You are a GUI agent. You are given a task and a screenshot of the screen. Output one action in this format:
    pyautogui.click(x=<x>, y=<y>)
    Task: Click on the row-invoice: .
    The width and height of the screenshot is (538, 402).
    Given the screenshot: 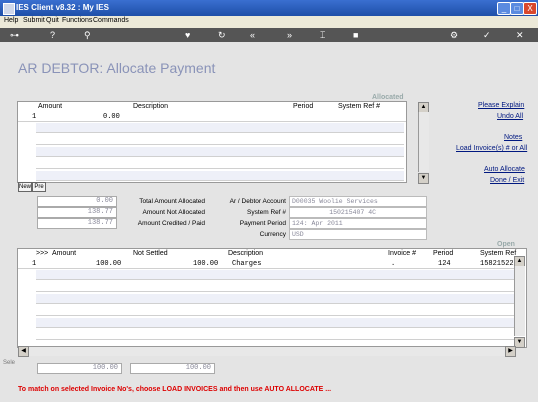 What is the action you would take?
    pyautogui.click(x=393, y=264)
    